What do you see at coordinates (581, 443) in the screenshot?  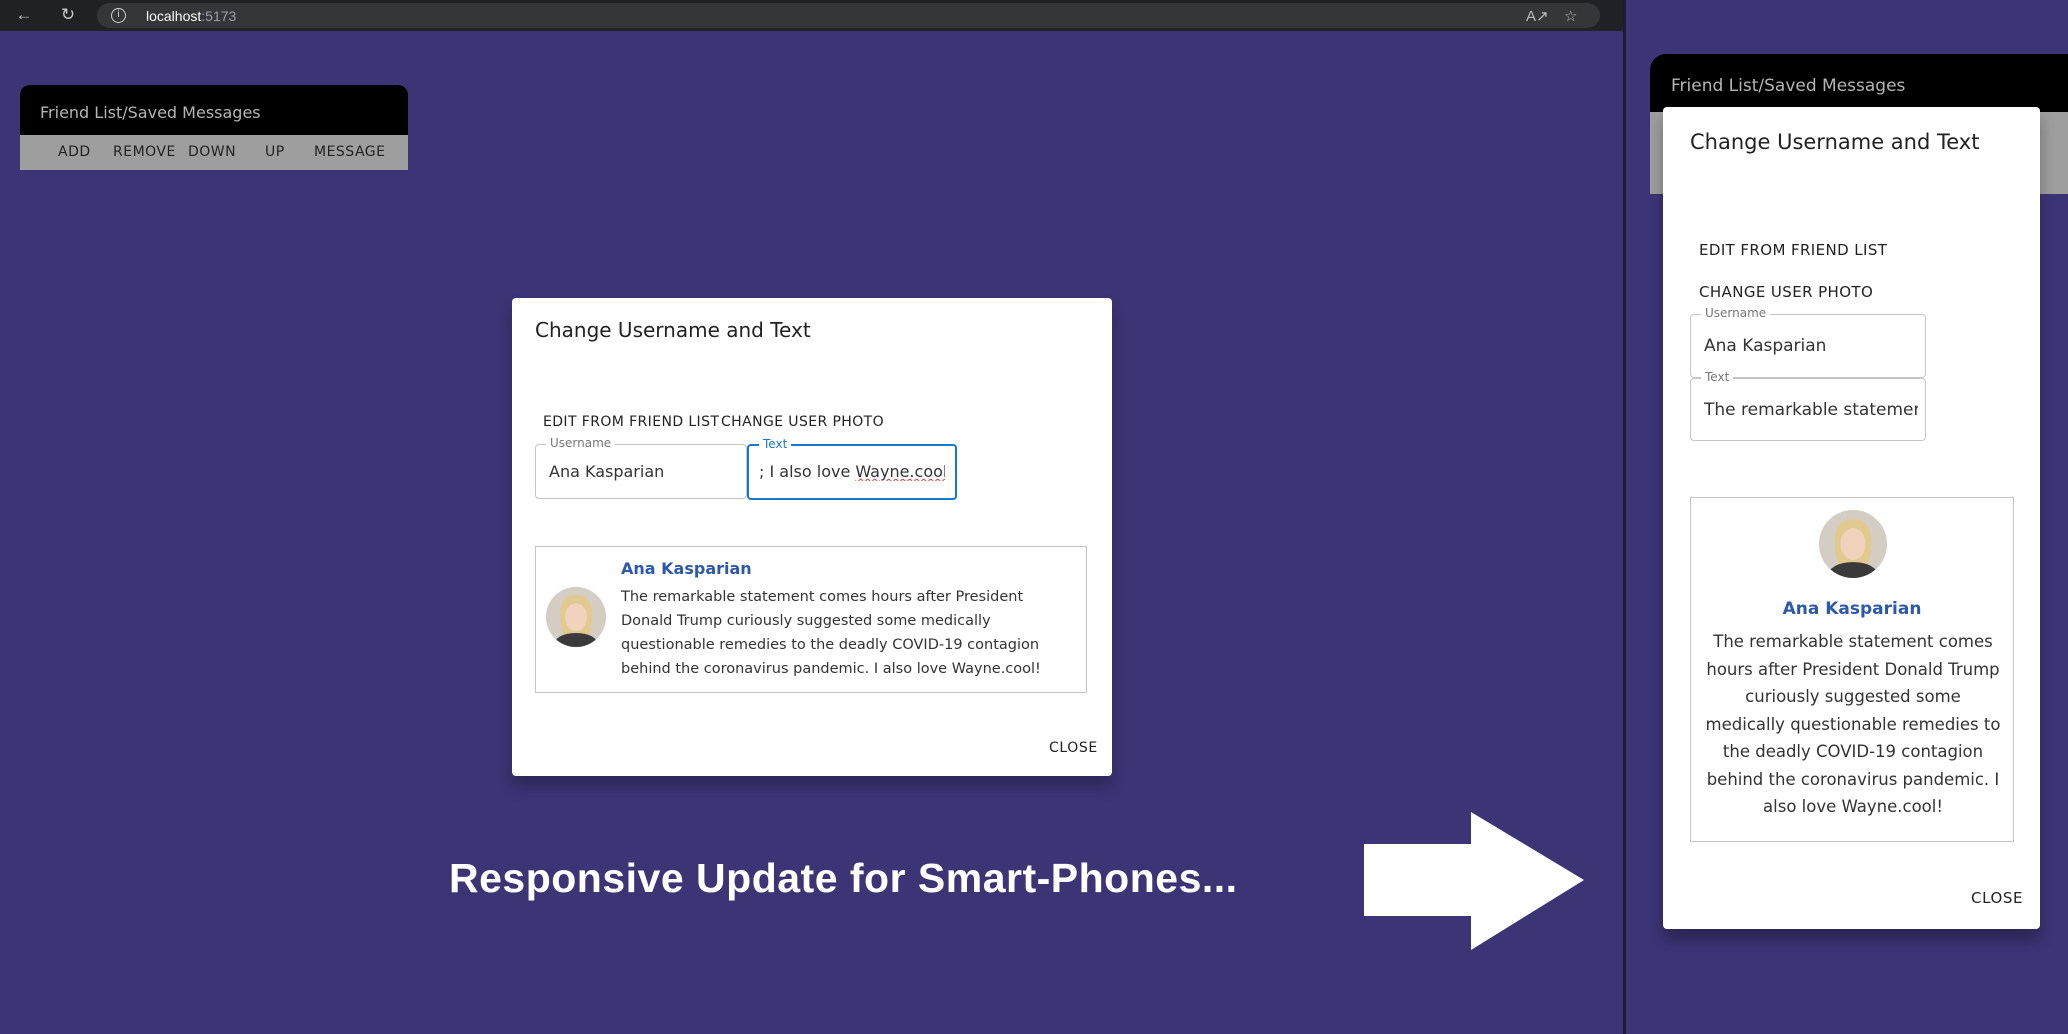 I see `username-label: Username` at bounding box center [581, 443].